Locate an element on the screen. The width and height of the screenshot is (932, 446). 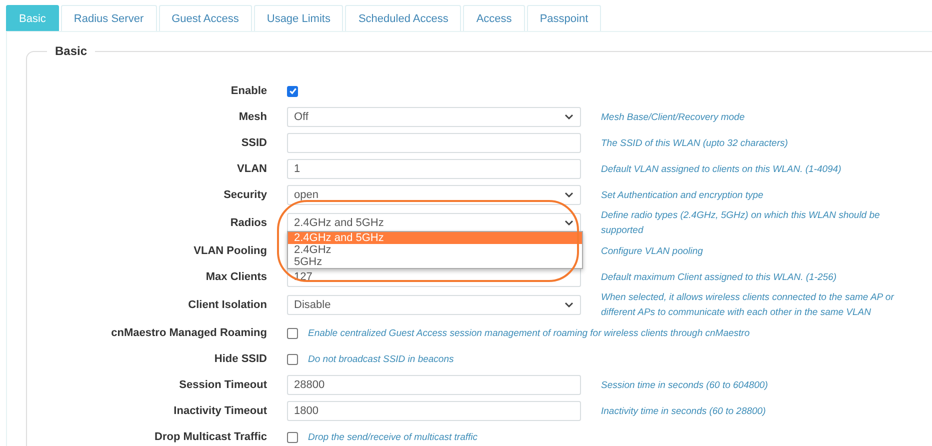
field-label: Radios is located at coordinates (248, 223).